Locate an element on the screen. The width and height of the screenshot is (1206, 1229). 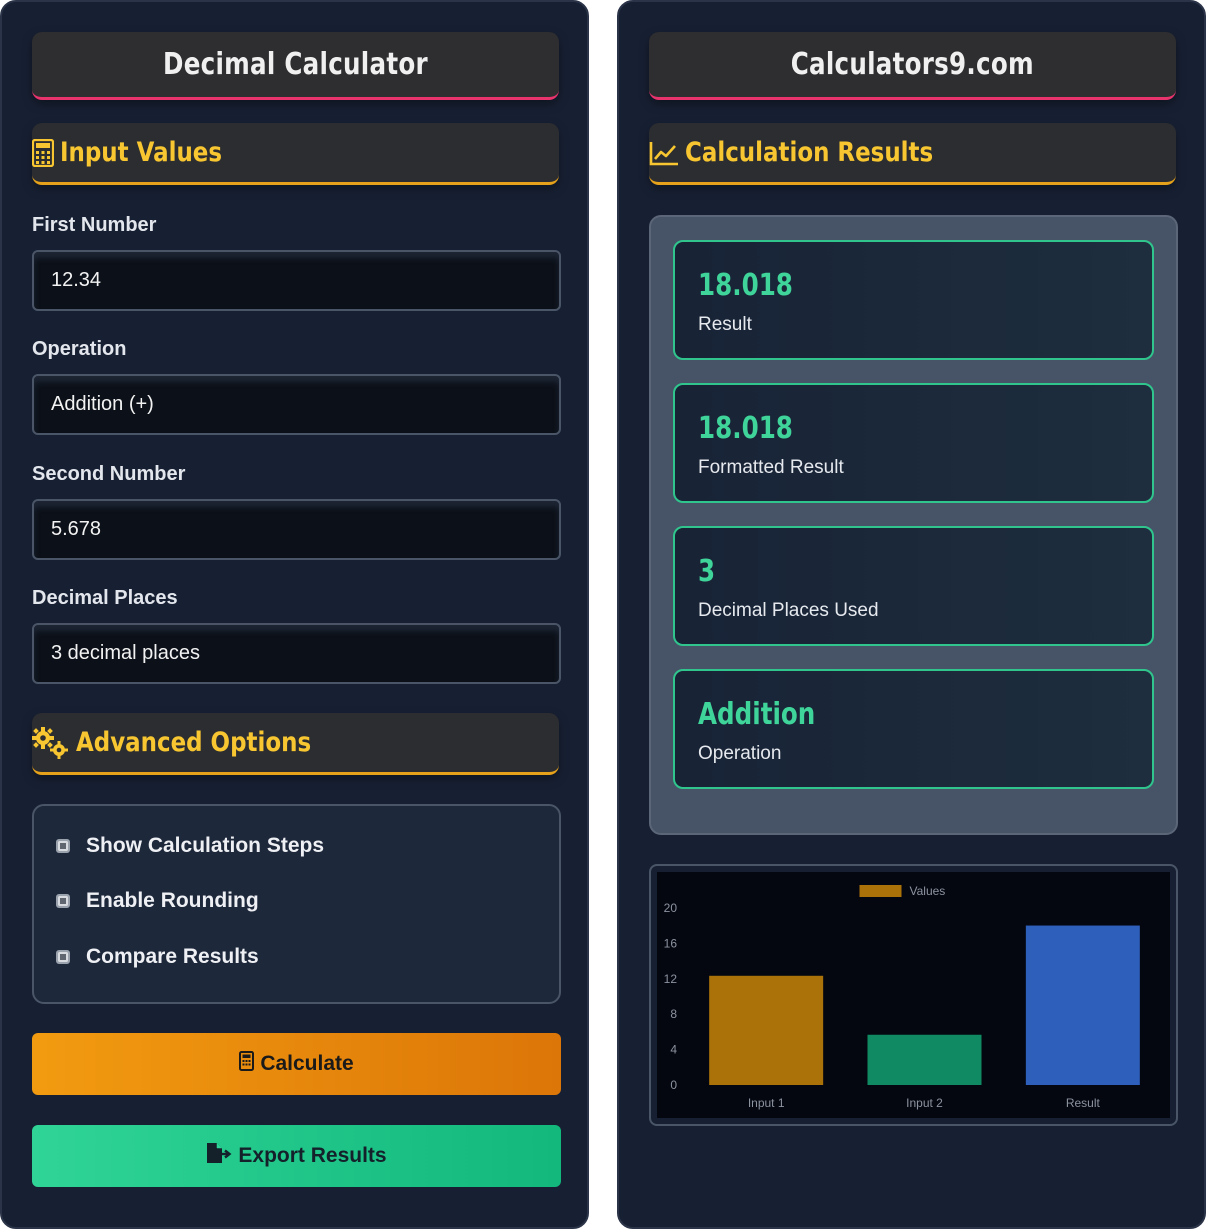
site-title: Calculators9.com is located at coordinates (912, 64).